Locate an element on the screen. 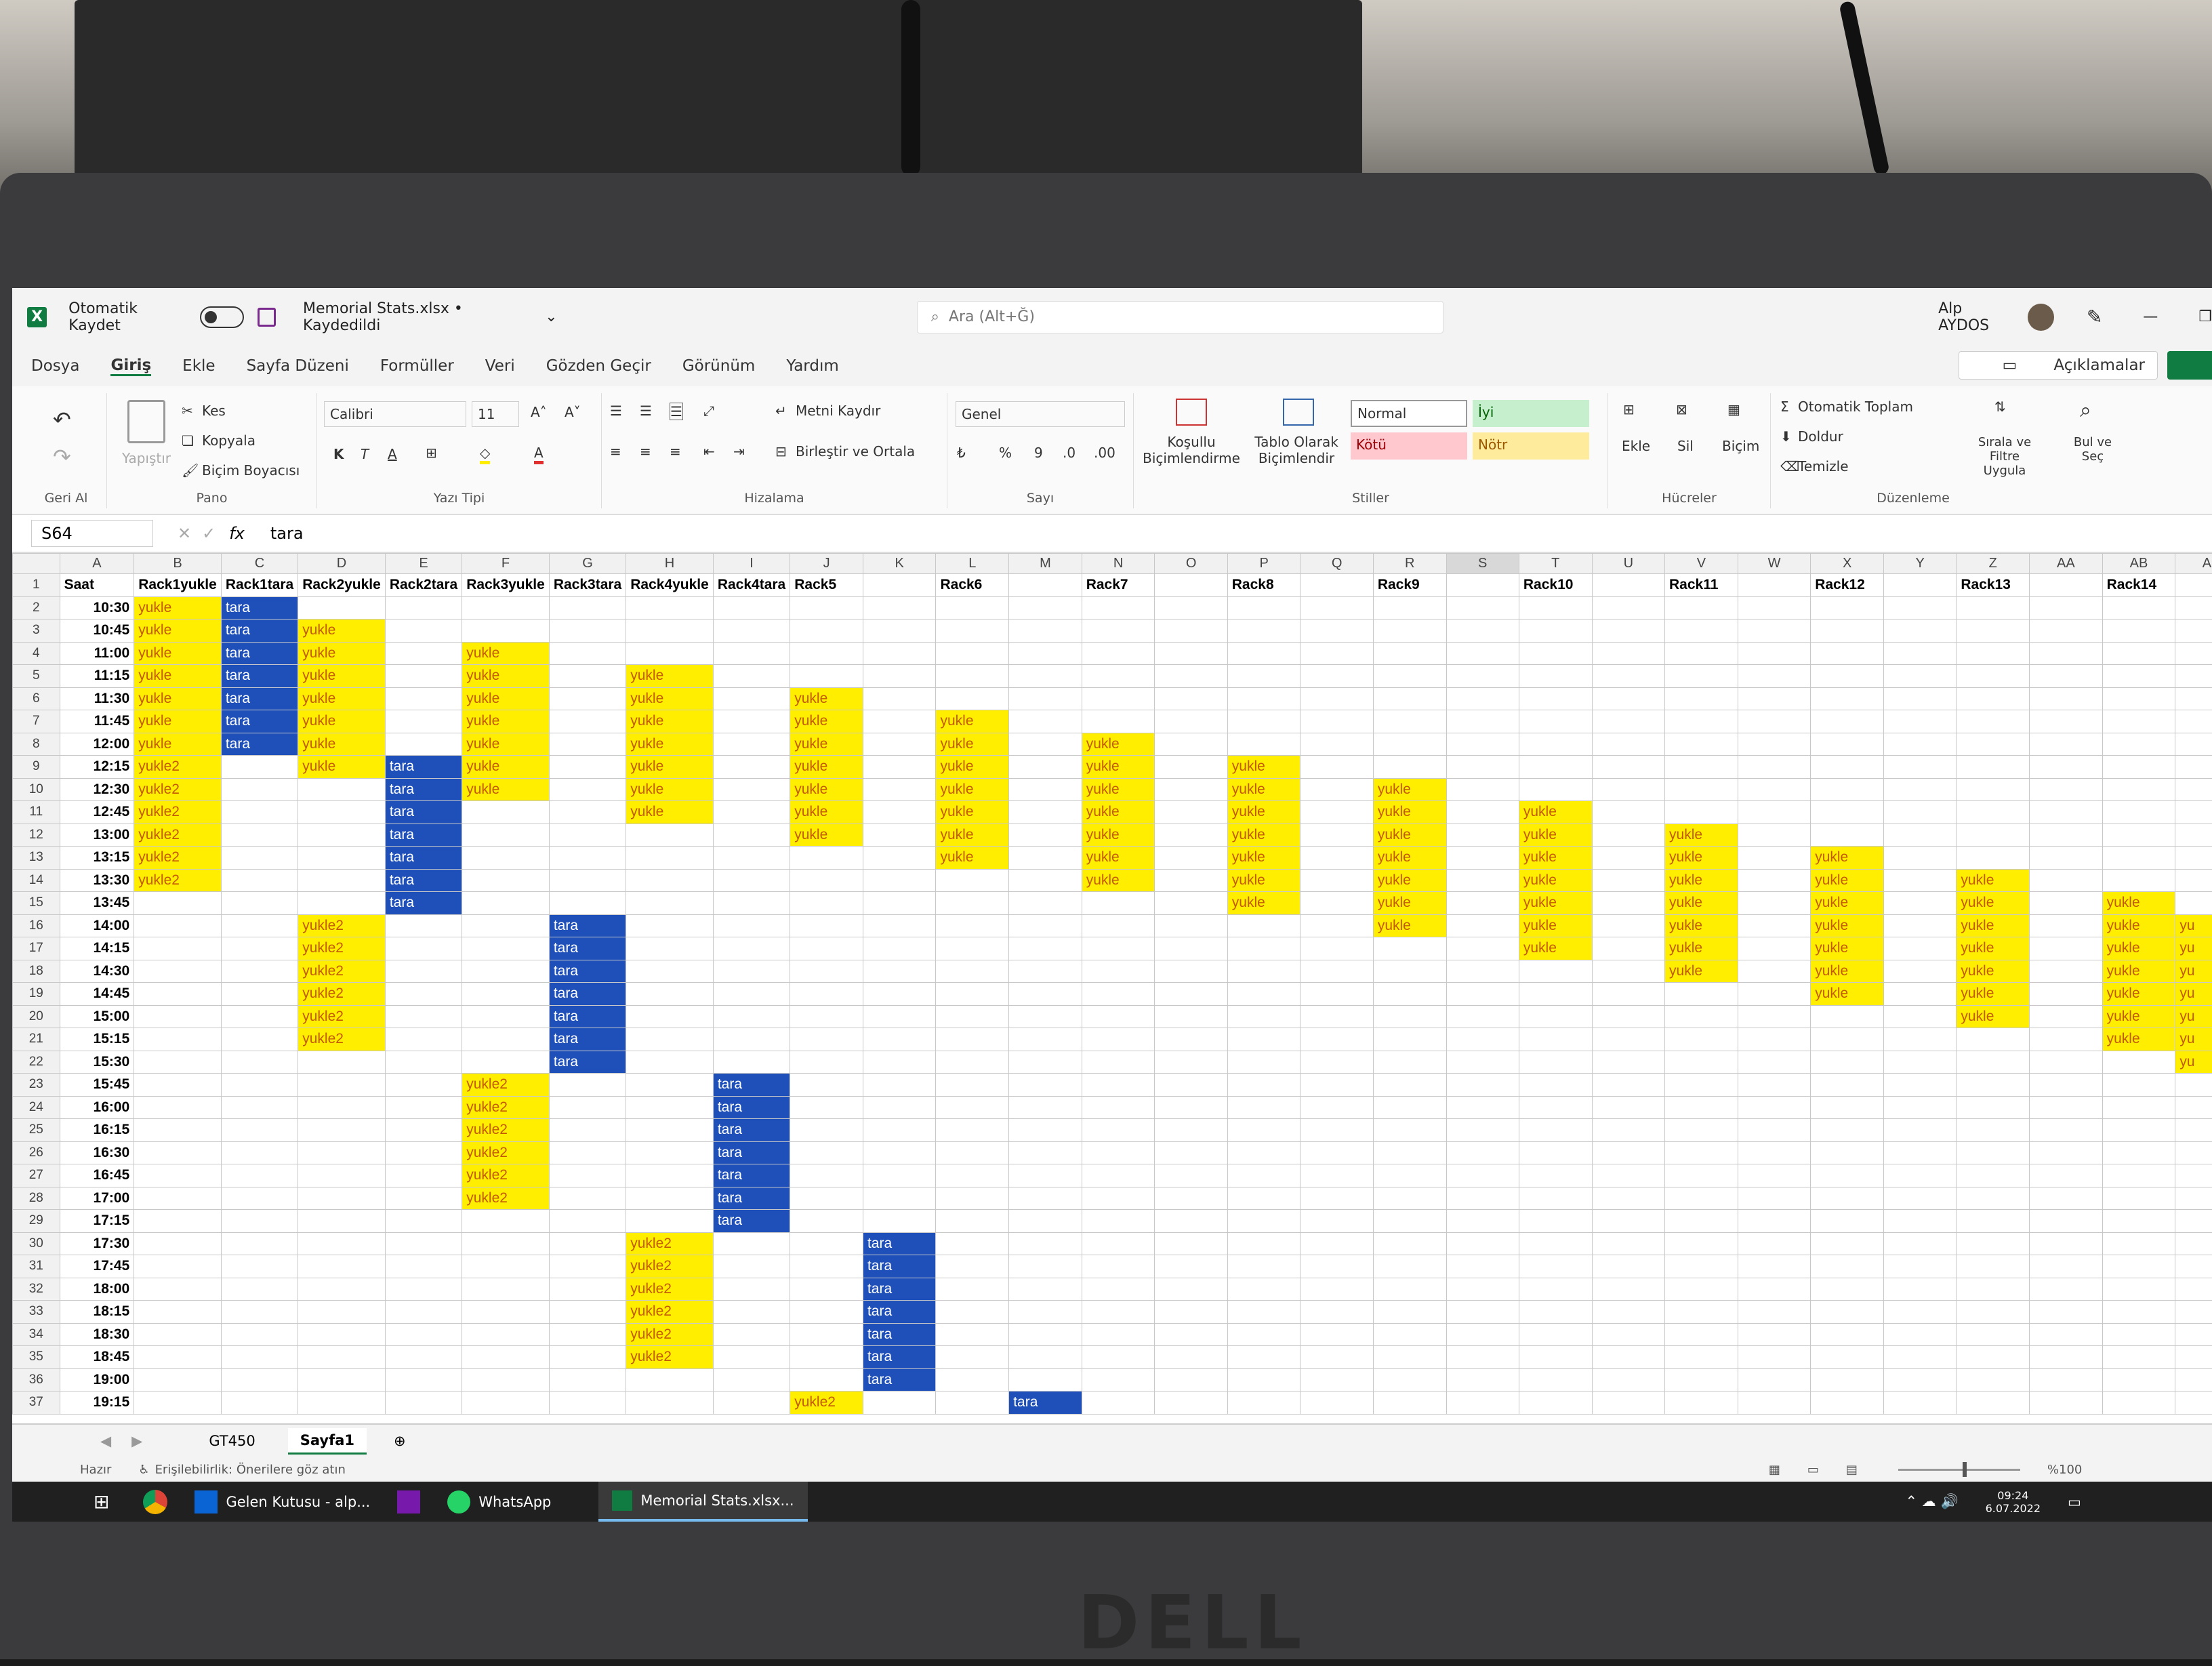  taskbar-item-whatsapp: WhatsApp is located at coordinates (514, 1502).